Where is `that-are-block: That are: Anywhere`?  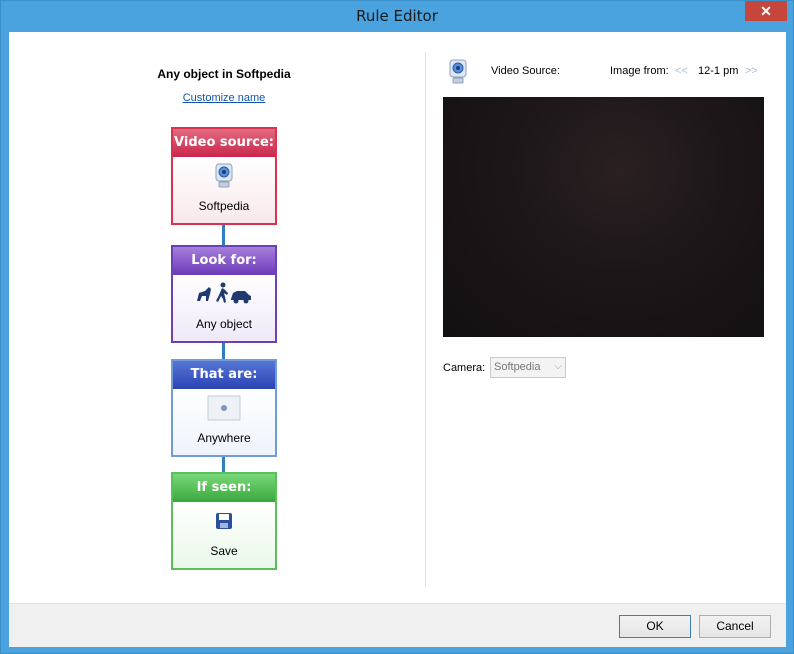 that-are-block: That are: Anywhere is located at coordinates (224, 408).